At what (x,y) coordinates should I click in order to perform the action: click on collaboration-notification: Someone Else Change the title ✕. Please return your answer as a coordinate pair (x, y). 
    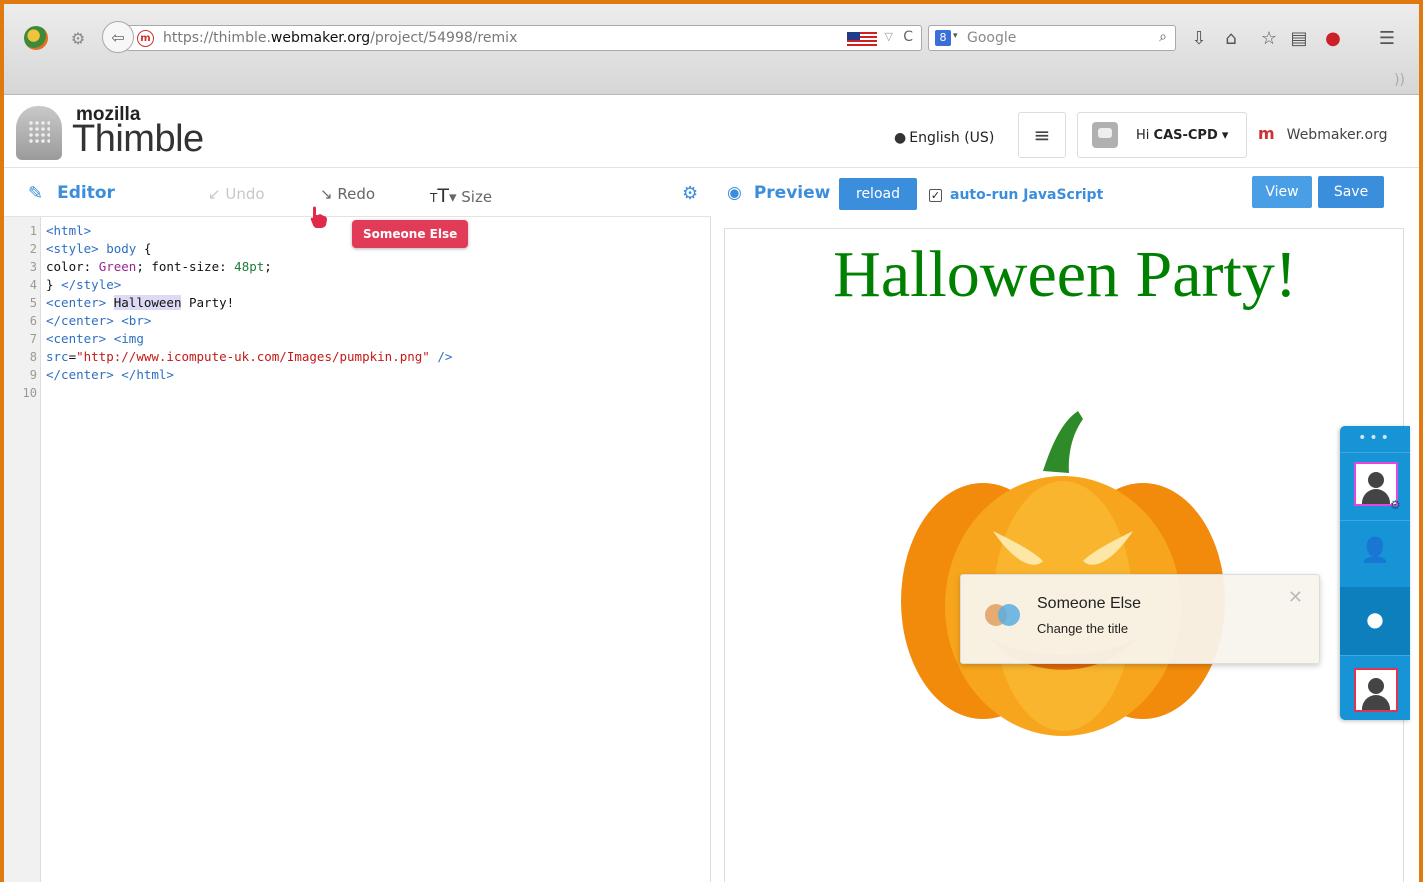
    Looking at the image, I should click on (1140, 619).